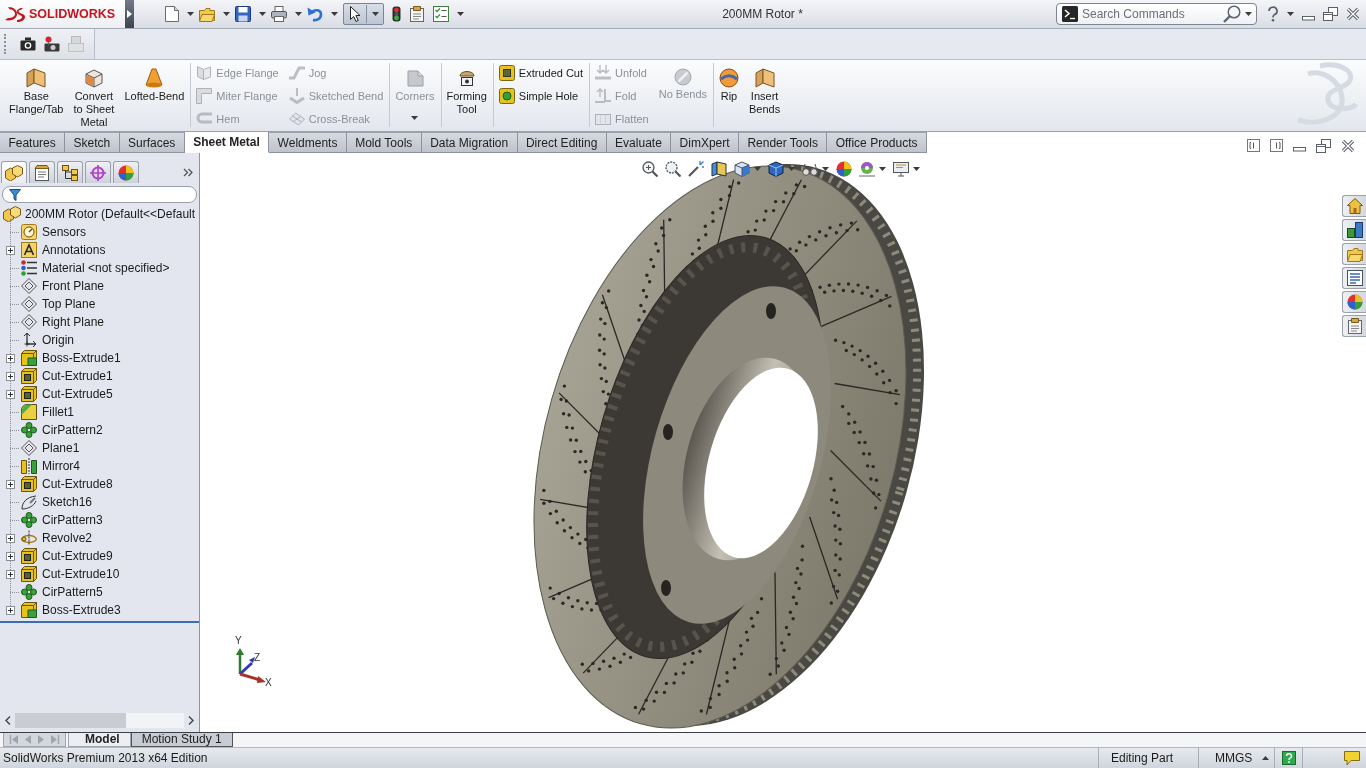  What do you see at coordinates (52, 44) in the screenshot?
I see `camera-pin-icon` at bounding box center [52, 44].